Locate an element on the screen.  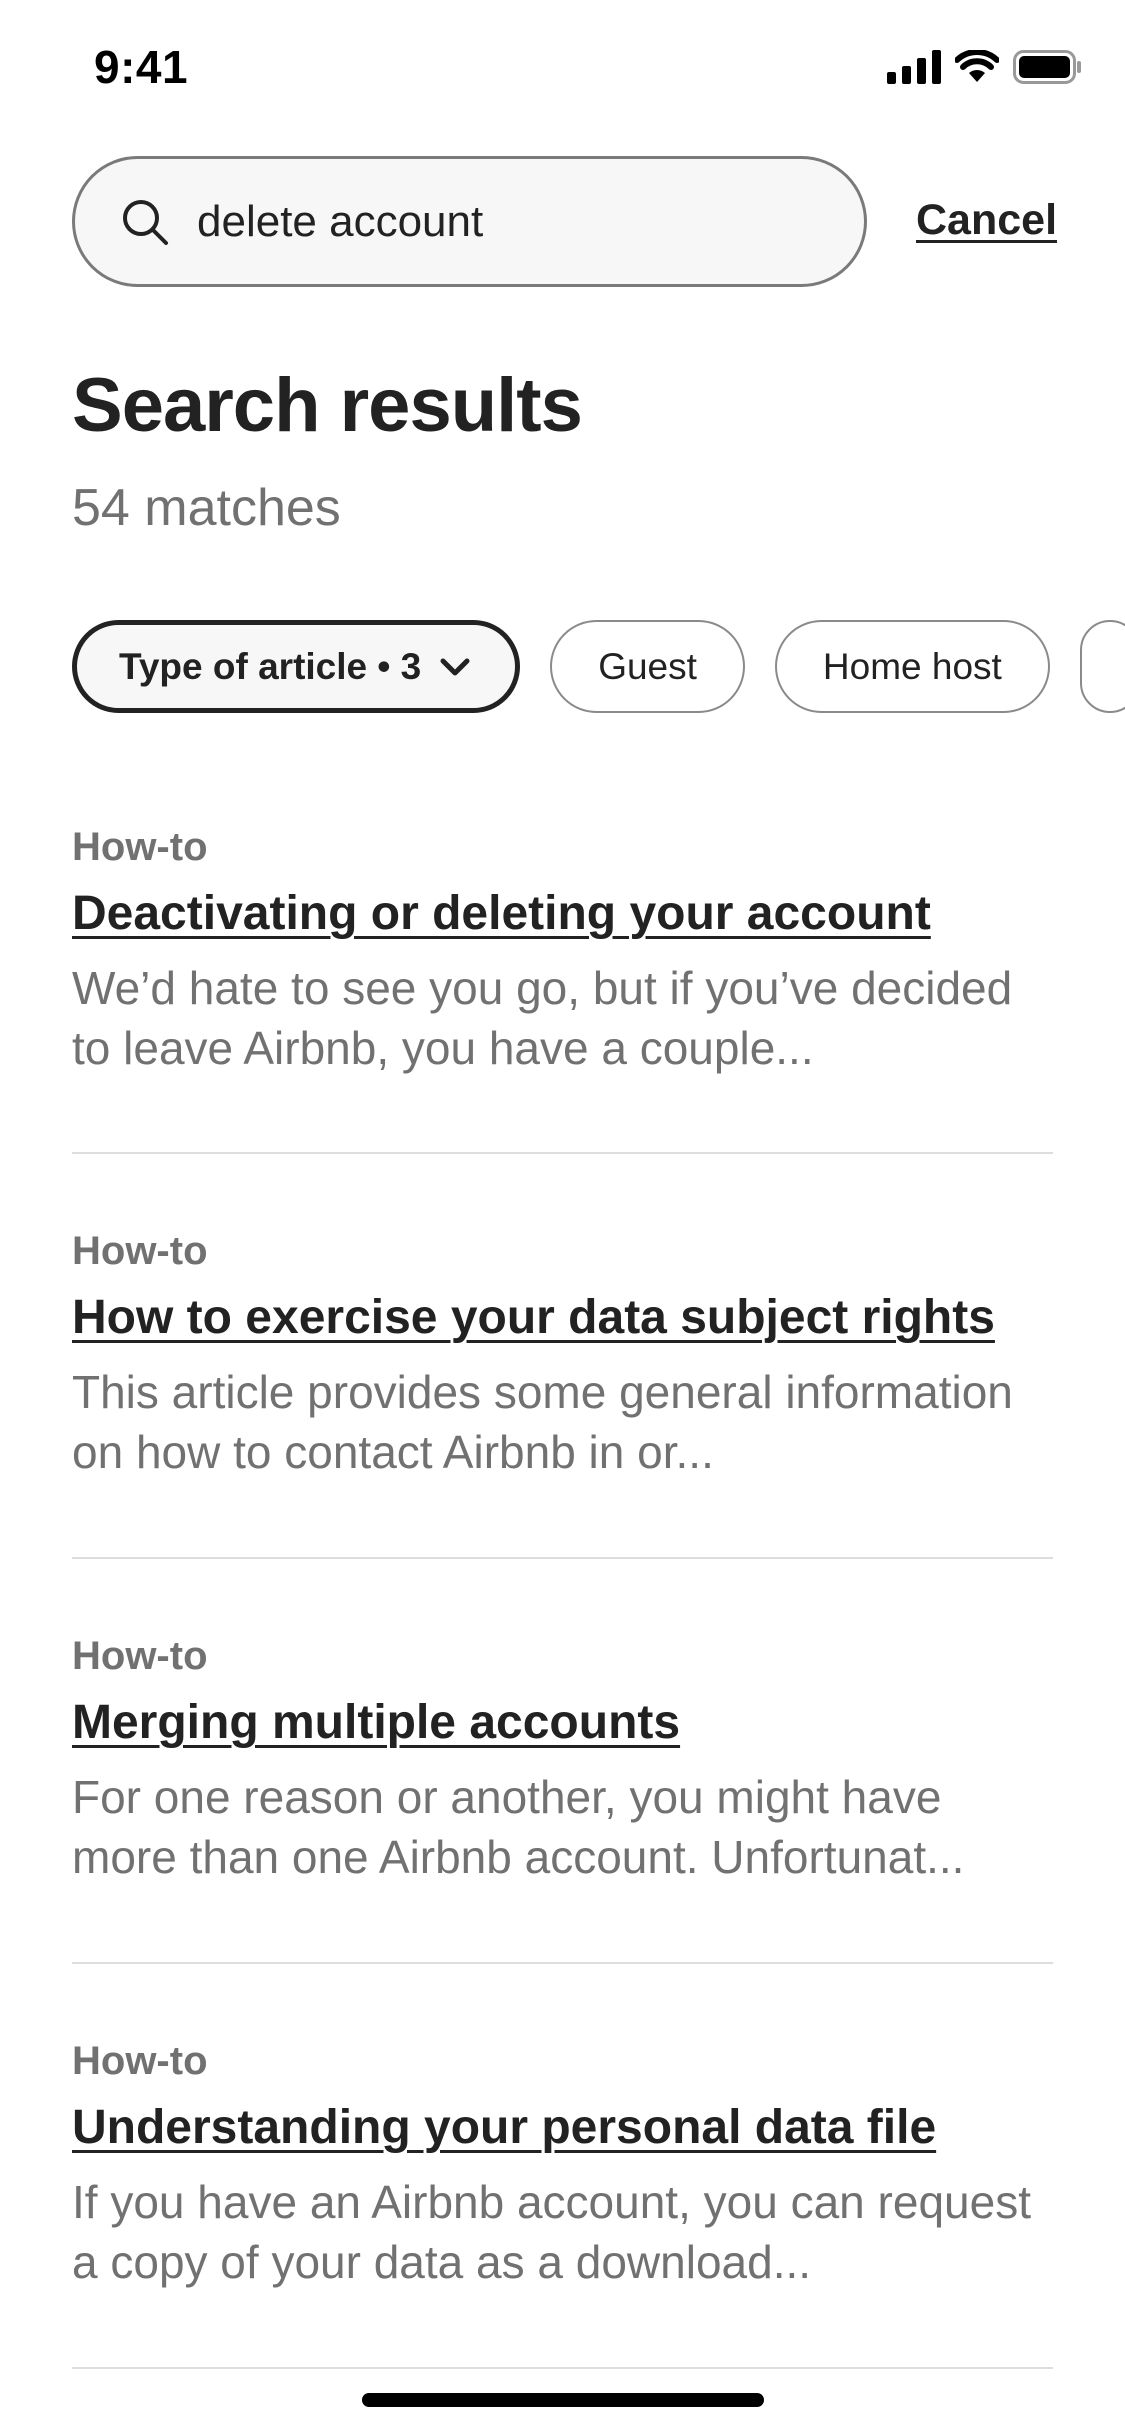
filter-type-of-article: Type of article • 3 is located at coordinates (296, 666).